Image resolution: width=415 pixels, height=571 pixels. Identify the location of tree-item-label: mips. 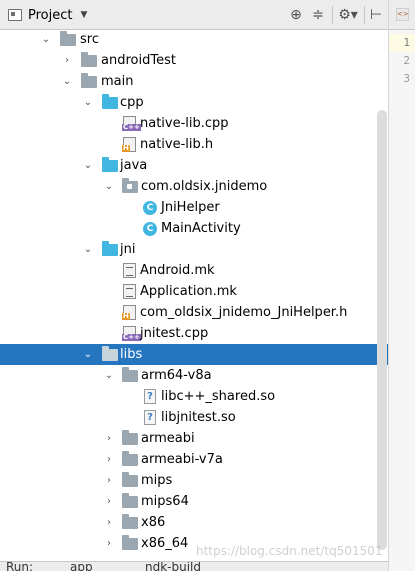
(157, 480).